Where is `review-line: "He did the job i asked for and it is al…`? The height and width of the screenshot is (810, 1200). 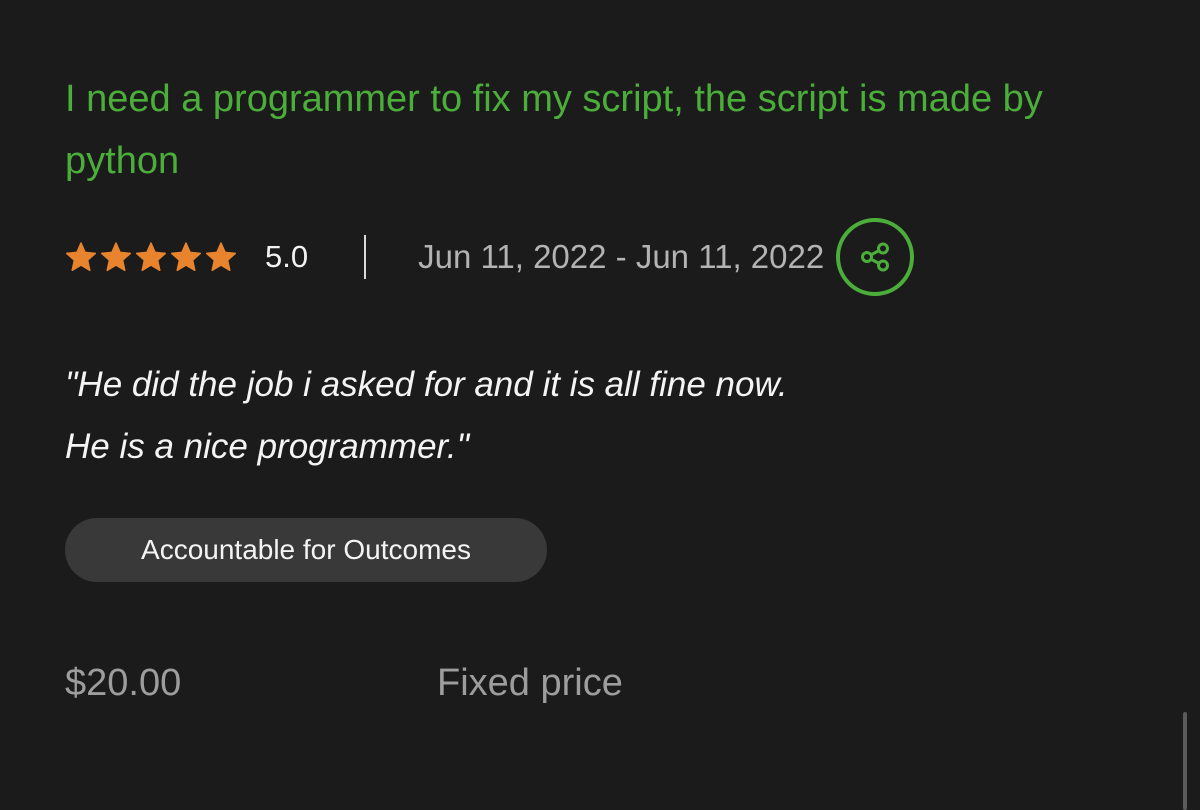 review-line: "He did the job i asked for and it is al… is located at coordinates (426, 384).